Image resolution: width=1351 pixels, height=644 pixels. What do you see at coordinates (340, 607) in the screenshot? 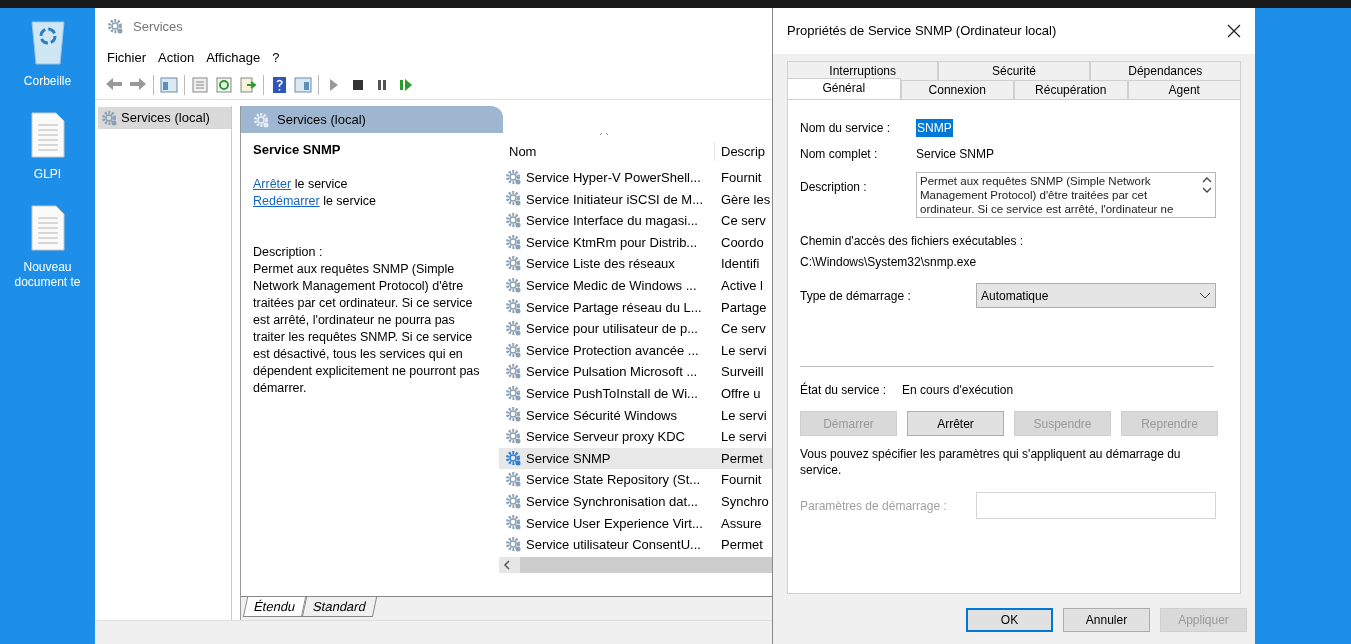
I see `view-tab: Standard` at bounding box center [340, 607].